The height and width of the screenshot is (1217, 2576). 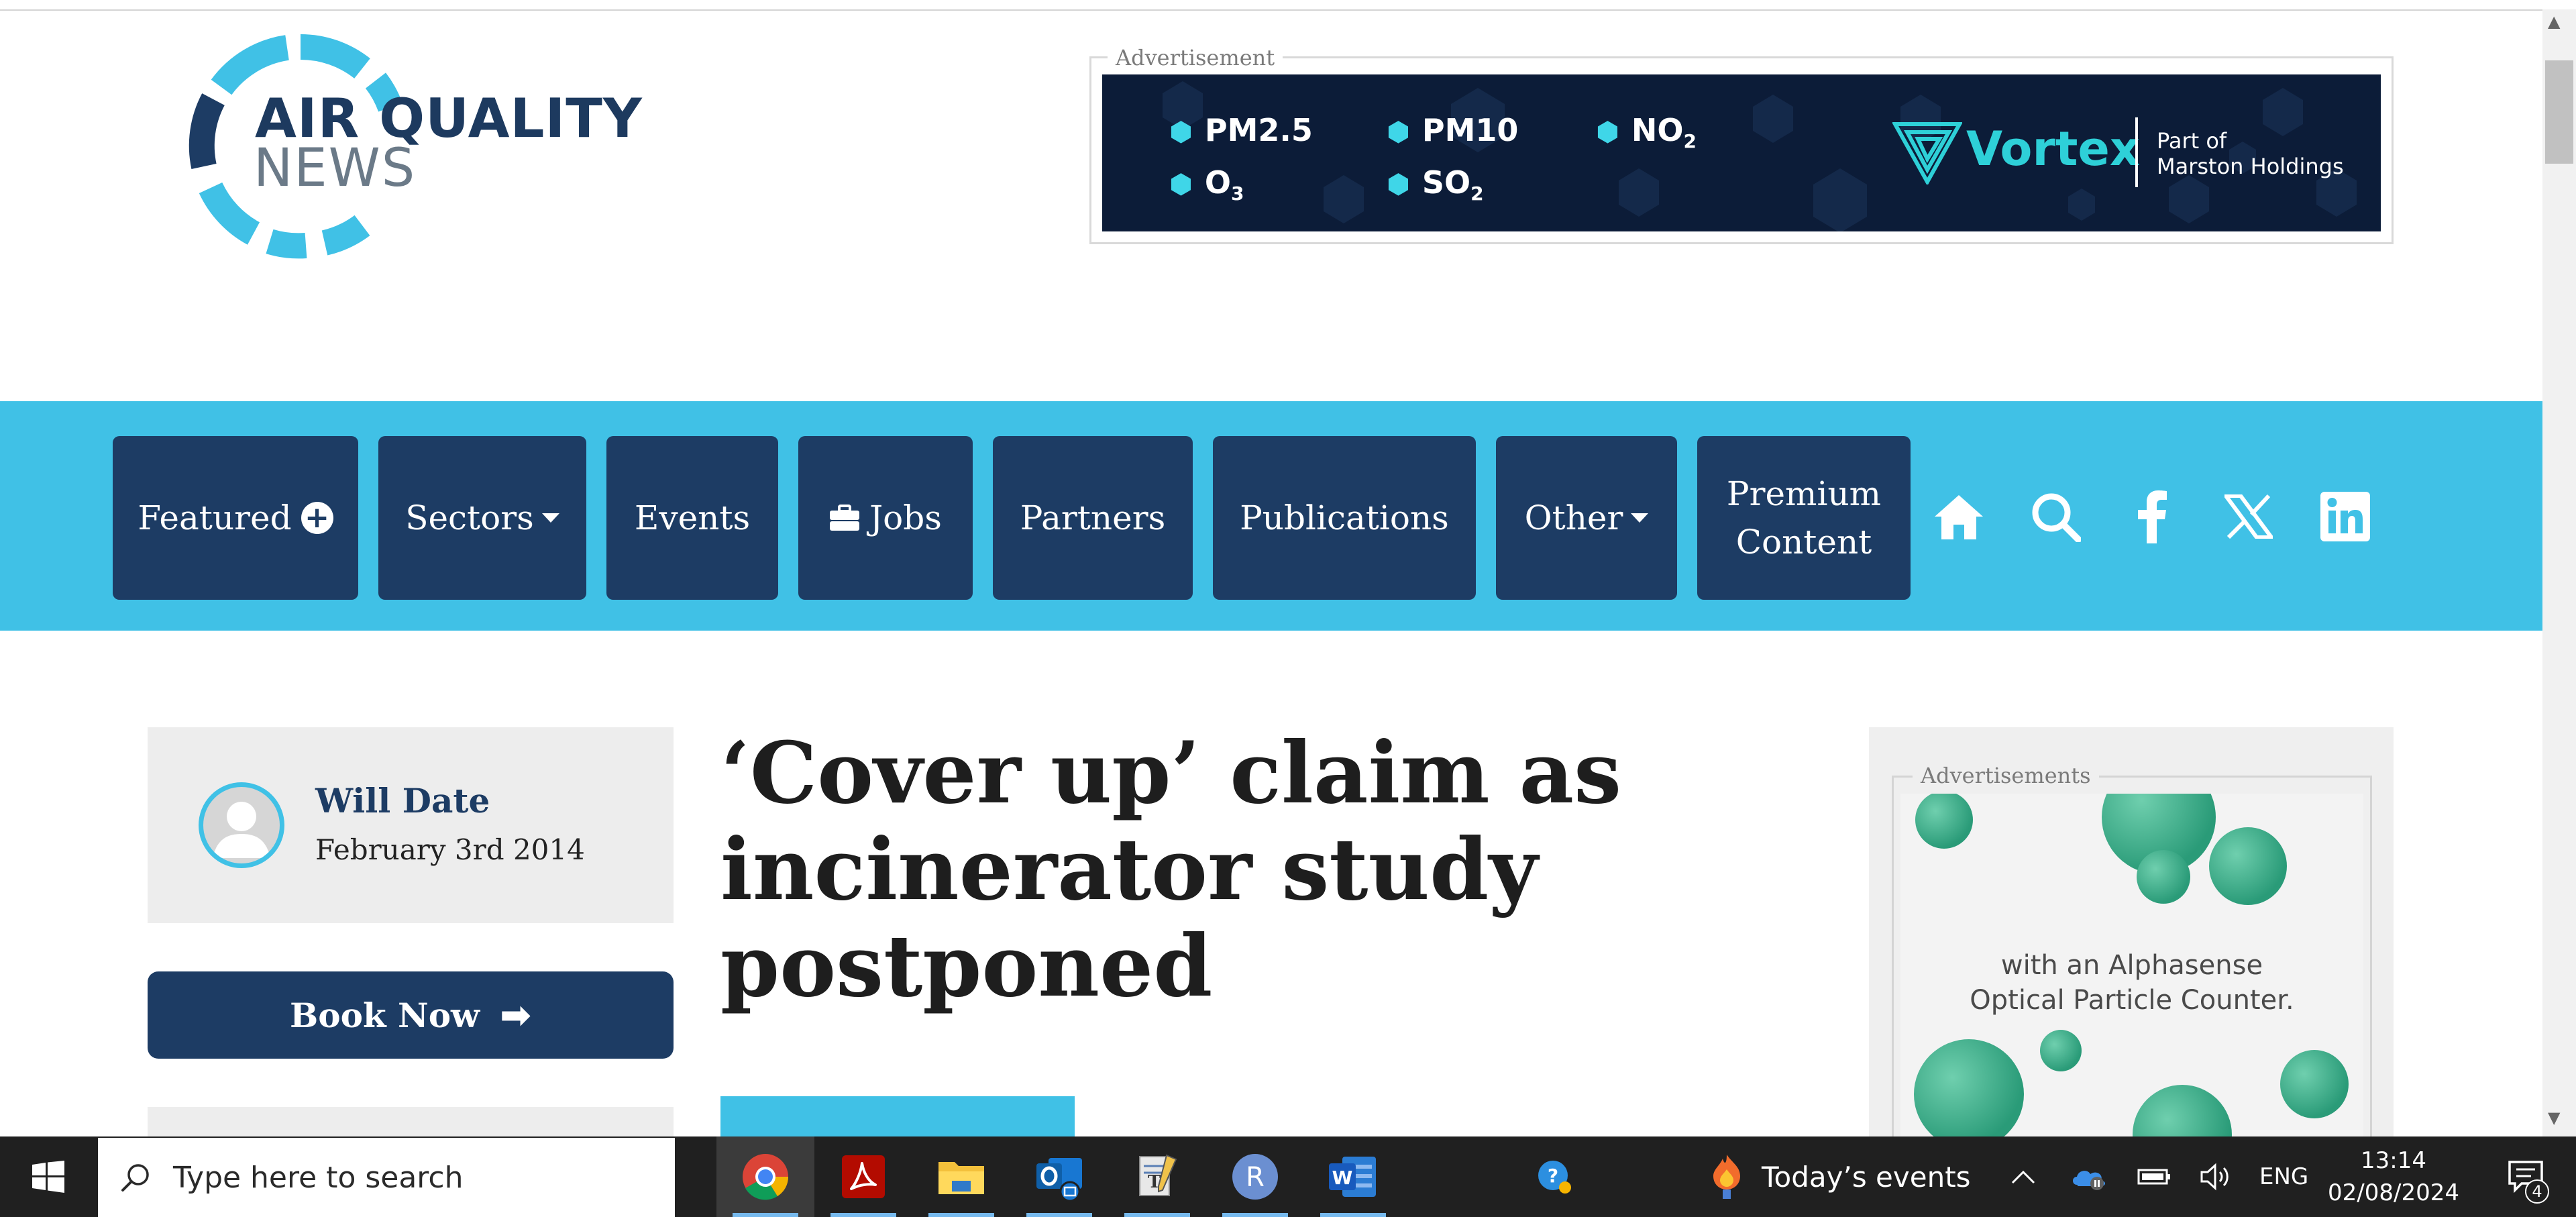 I want to click on taskbar-r: R, so click(x=1255, y=1176).